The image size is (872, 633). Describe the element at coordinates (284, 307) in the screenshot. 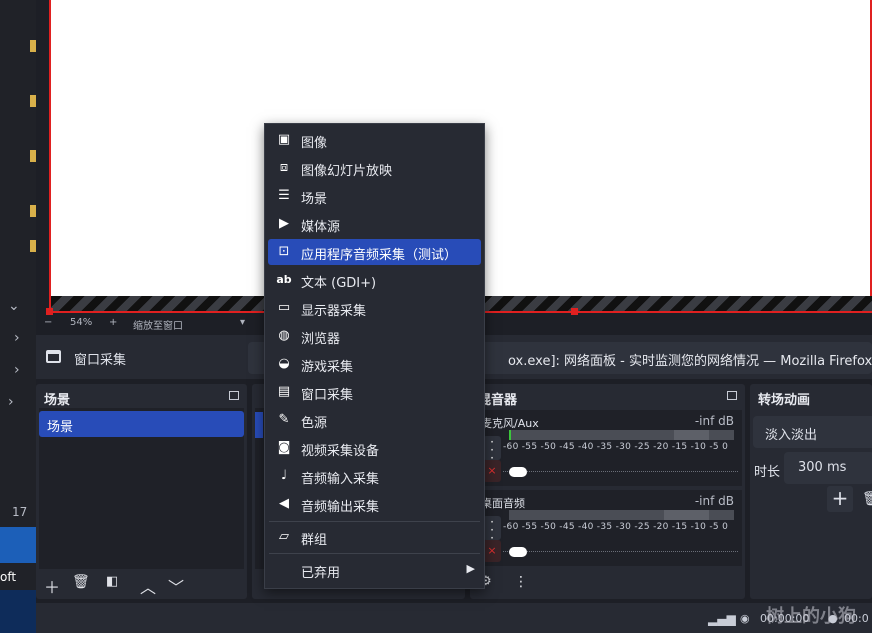

I see `monitor-icon: ▭` at that location.